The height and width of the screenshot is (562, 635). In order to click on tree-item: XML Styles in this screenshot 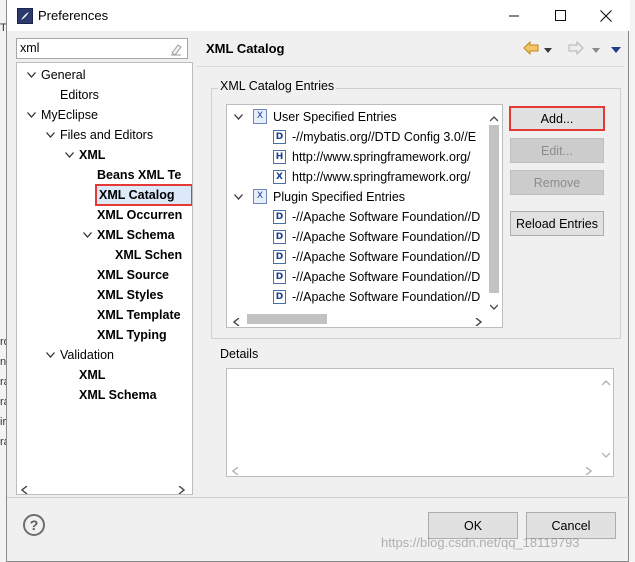, I will do `click(129, 295)`.